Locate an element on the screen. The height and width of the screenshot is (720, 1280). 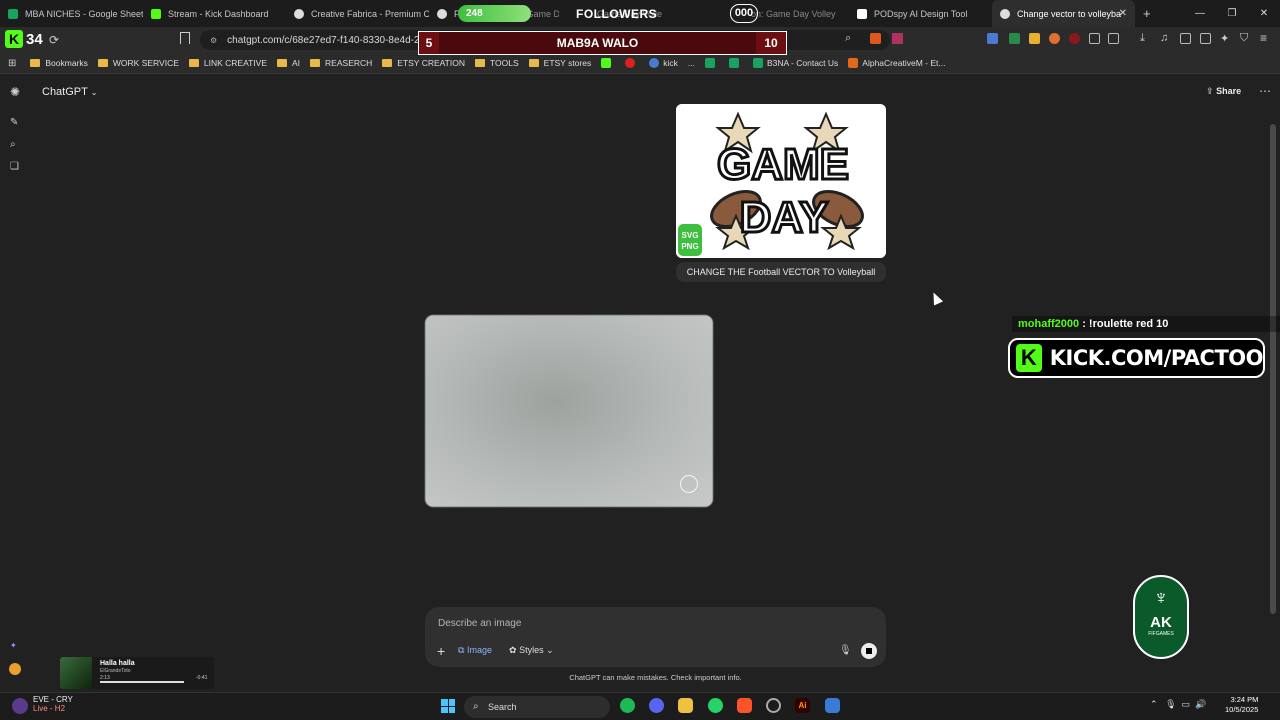
brave-browser-icon is located at coordinates (744, 705).